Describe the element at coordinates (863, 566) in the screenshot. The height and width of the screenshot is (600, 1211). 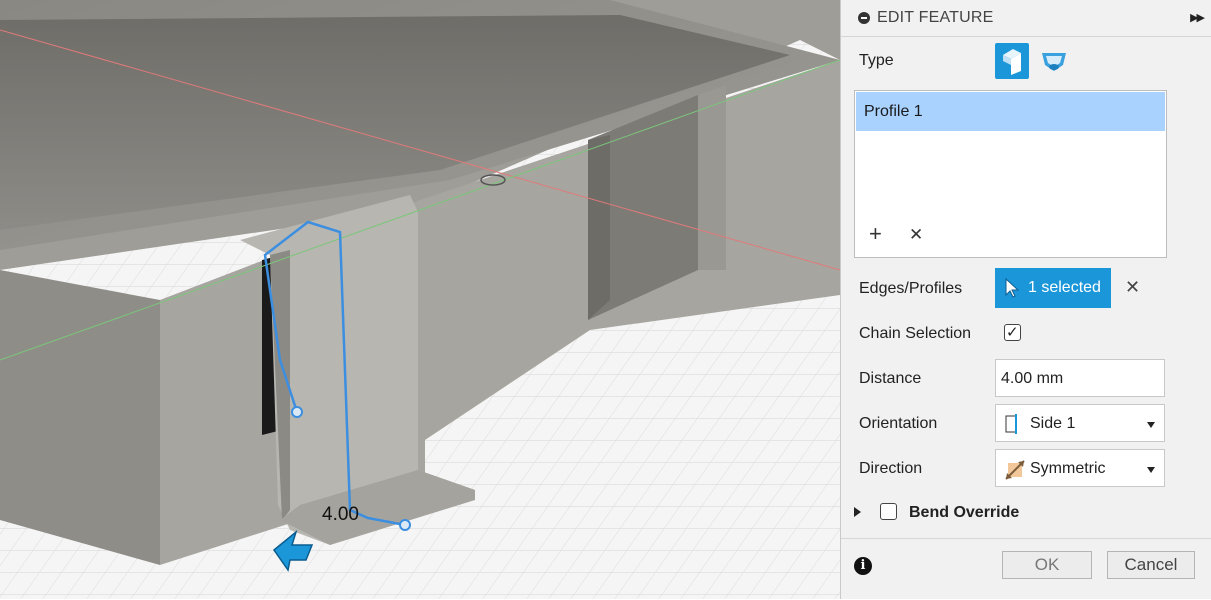
I see `info-icon: i` at that location.